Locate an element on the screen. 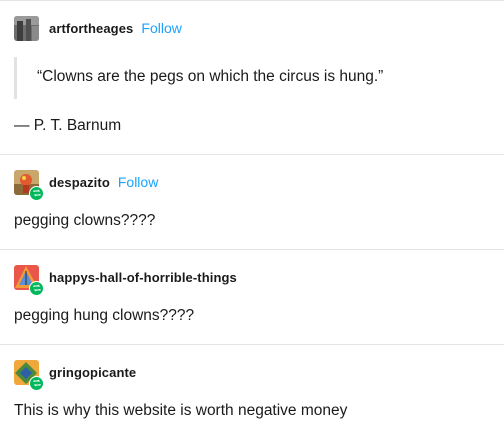  username: artfortheages is located at coordinates (91, 28).